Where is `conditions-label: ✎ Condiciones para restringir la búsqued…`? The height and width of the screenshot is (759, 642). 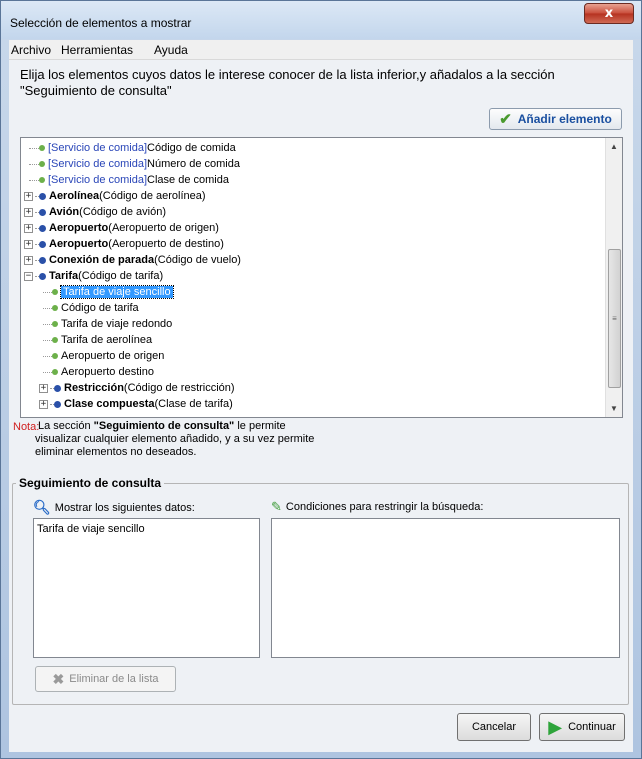 conditions-label: ✎ Condiciones para restringir la búsqued… is located at coordinates (377, 506).